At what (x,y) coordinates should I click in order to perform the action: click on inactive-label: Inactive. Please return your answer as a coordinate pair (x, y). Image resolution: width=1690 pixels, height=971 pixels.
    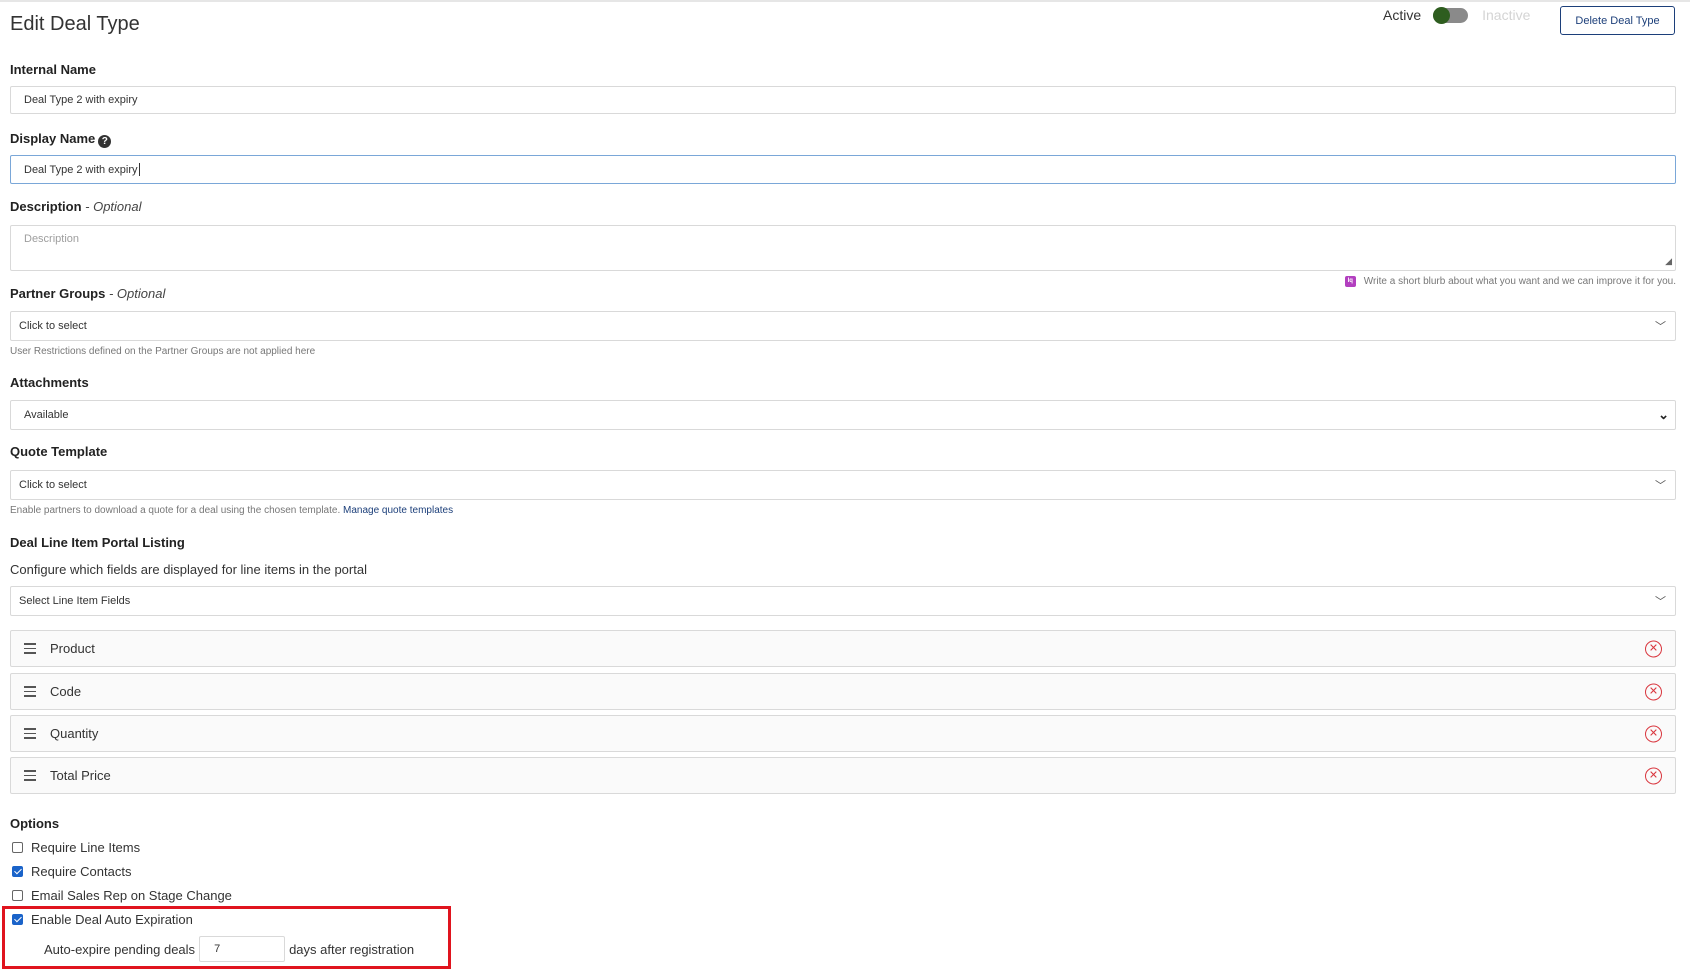
    Looking at the image, I should click on (1506, 15).